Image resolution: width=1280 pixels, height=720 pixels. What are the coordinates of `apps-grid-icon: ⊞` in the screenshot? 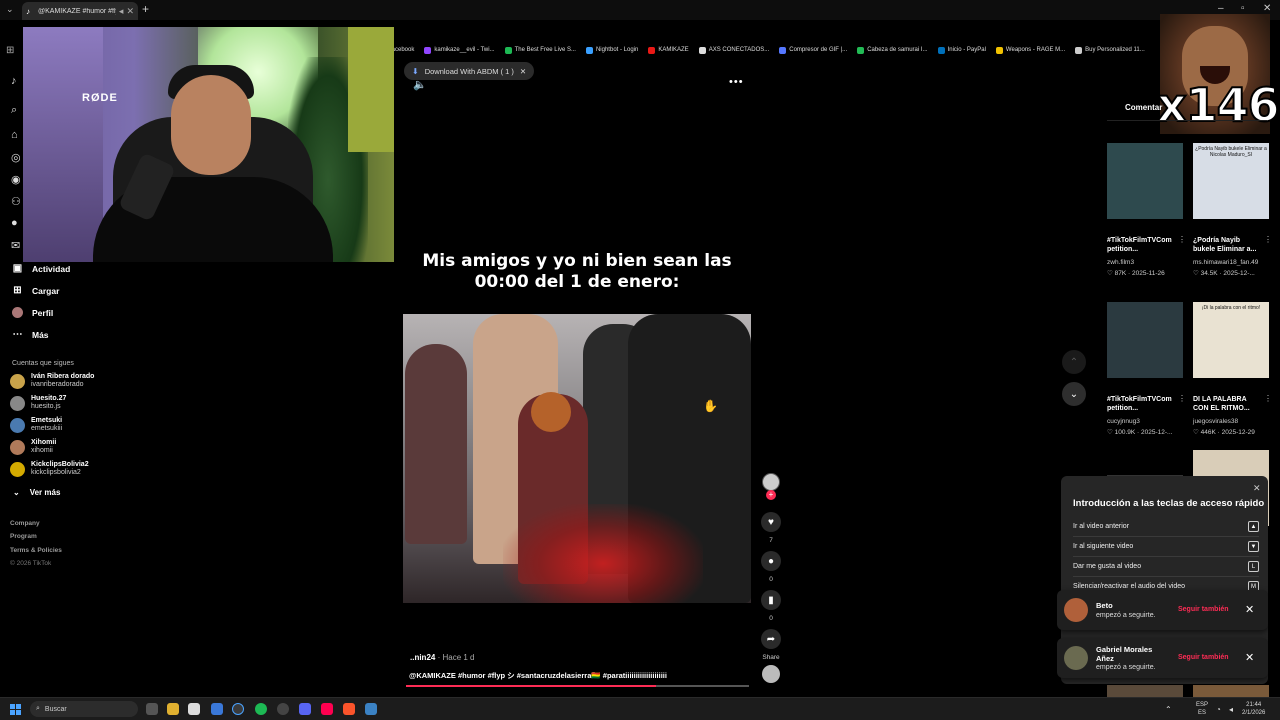 It's located at (10, 50).